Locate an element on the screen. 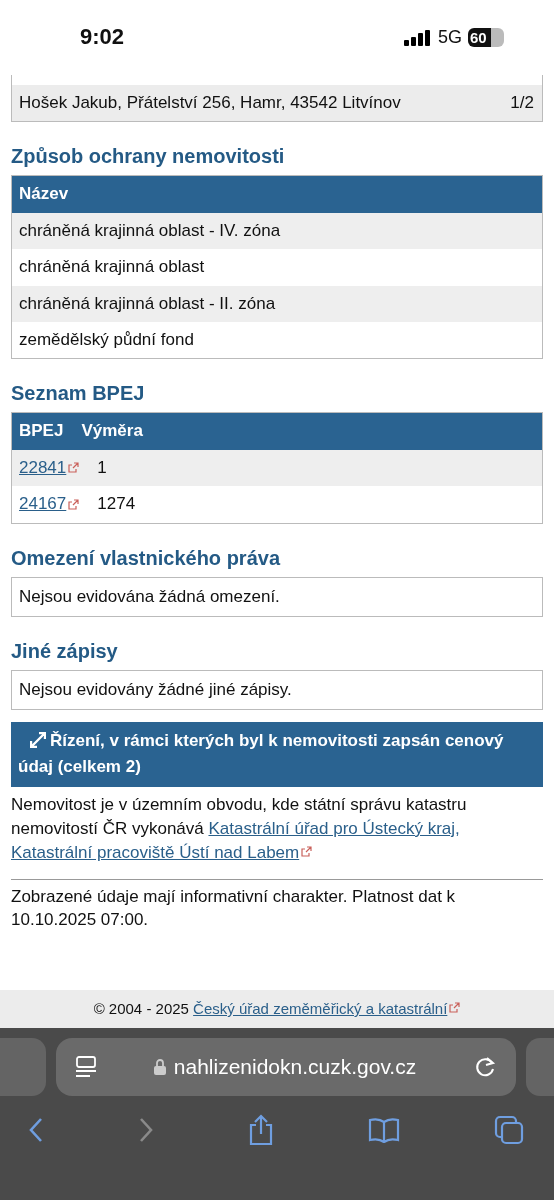 This screenshot has height=1200, width=554. table-cell: chráněná krajinná oblast - IV. zóna is located at coordinates (150, 231).